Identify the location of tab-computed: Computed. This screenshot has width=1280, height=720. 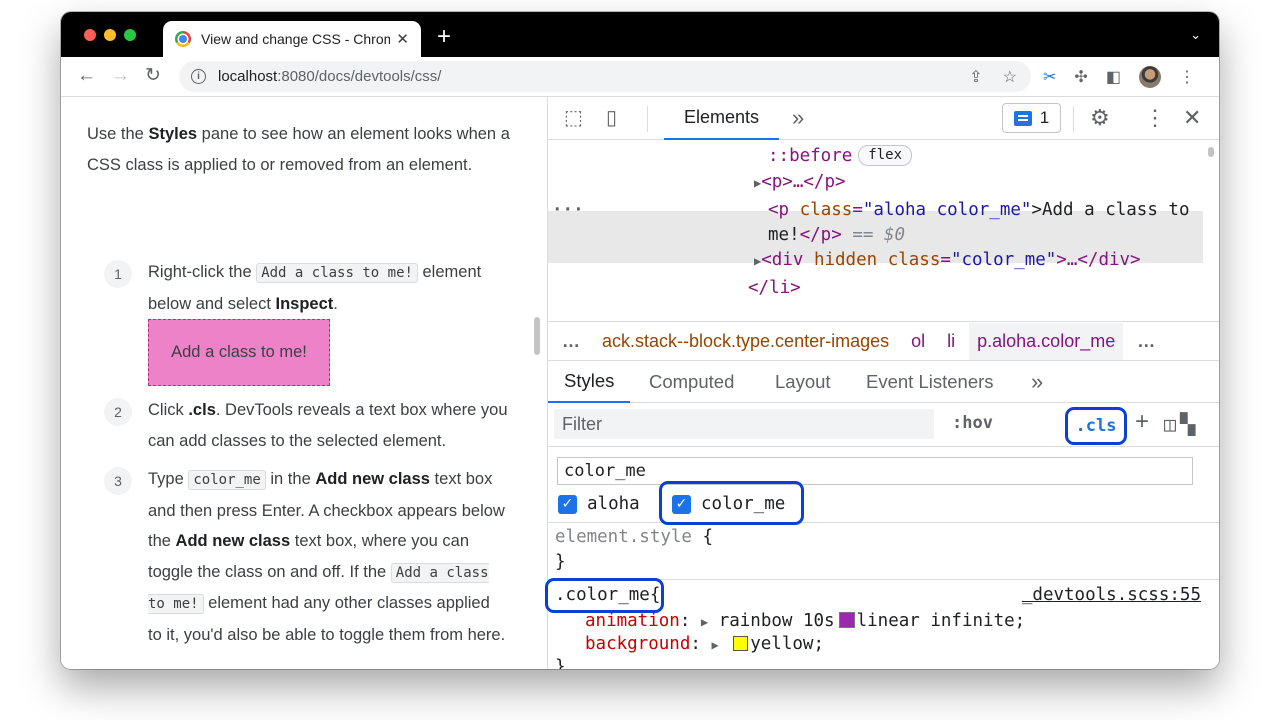
(691, 382).